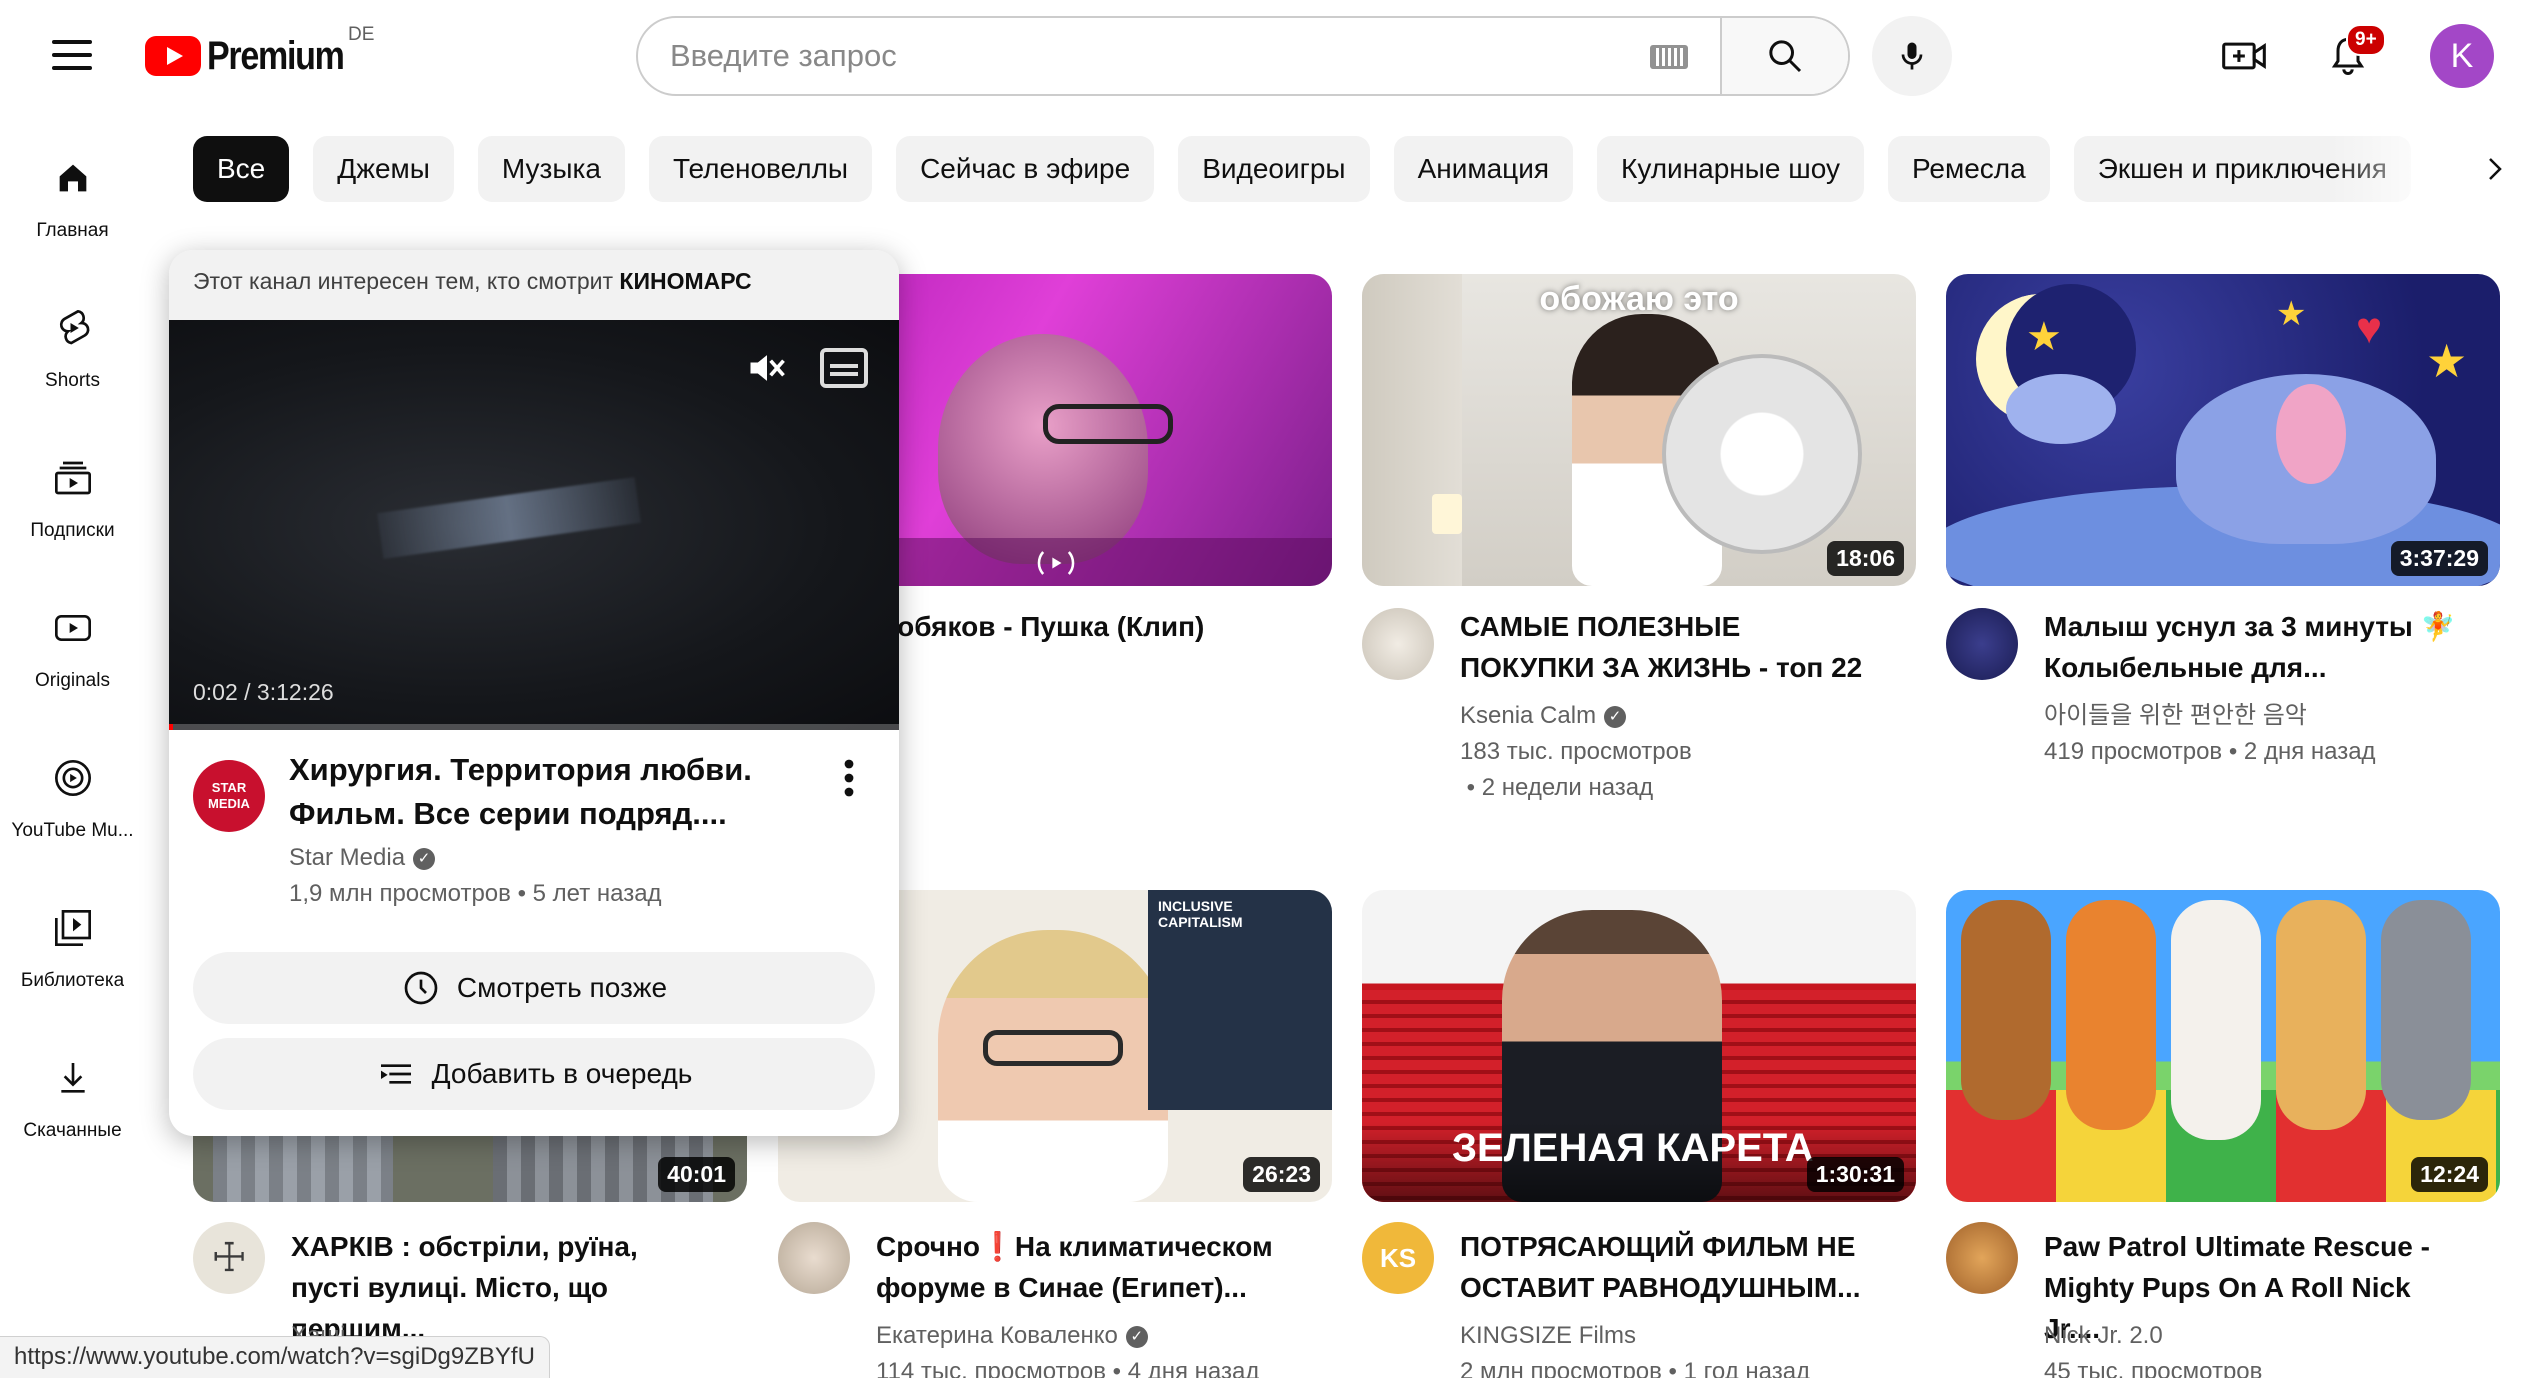 This screenshot has height=1378, width=2531. I want to click on inline-video-player: 0:02 / 3:12:26, so click(534, 525).